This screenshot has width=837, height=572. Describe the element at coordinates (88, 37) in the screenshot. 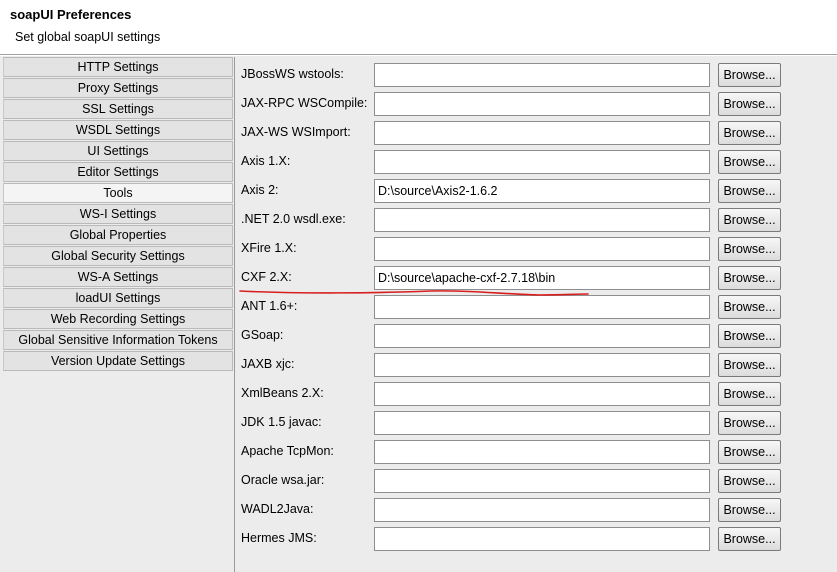

I see `dialog-subtitle: Set global soapUI settings` at that location.